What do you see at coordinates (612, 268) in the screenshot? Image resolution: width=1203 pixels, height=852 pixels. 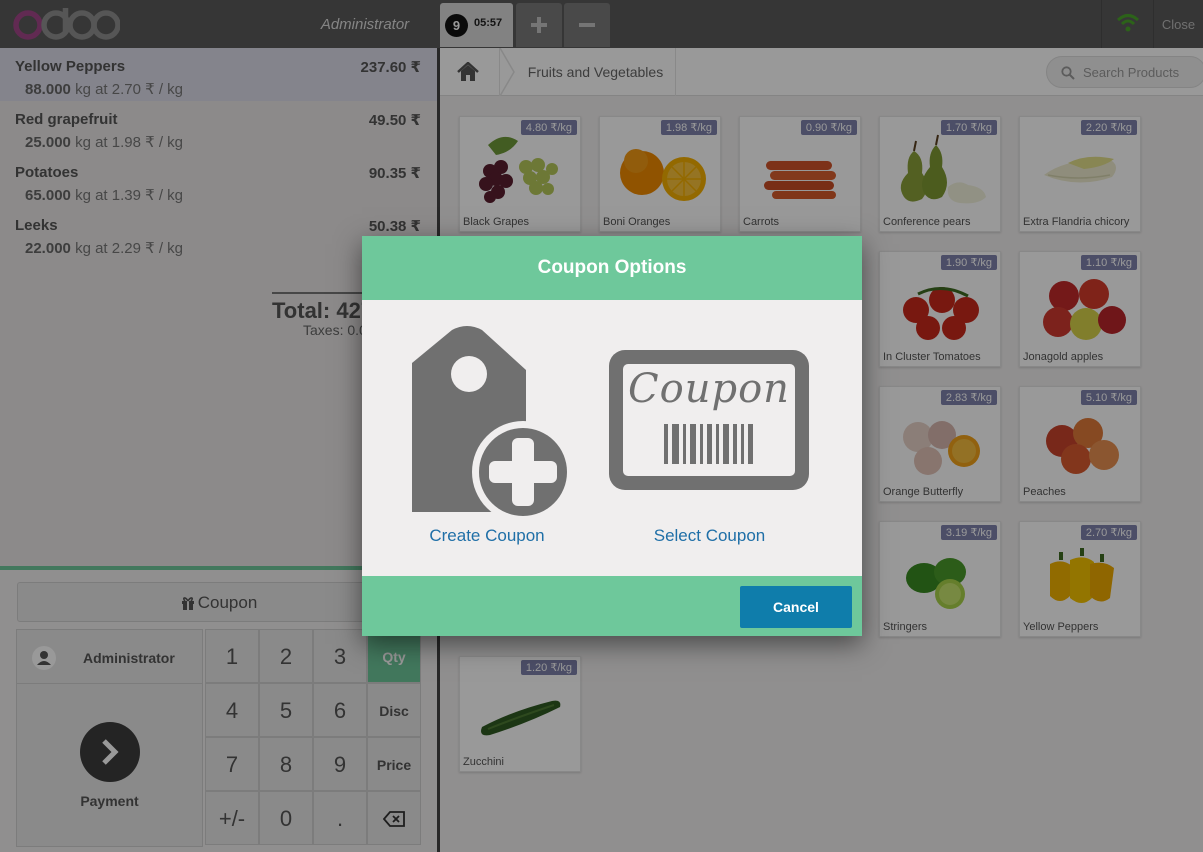 I see `dialog-title: Coupon Options` at bounding box center [612, 268].